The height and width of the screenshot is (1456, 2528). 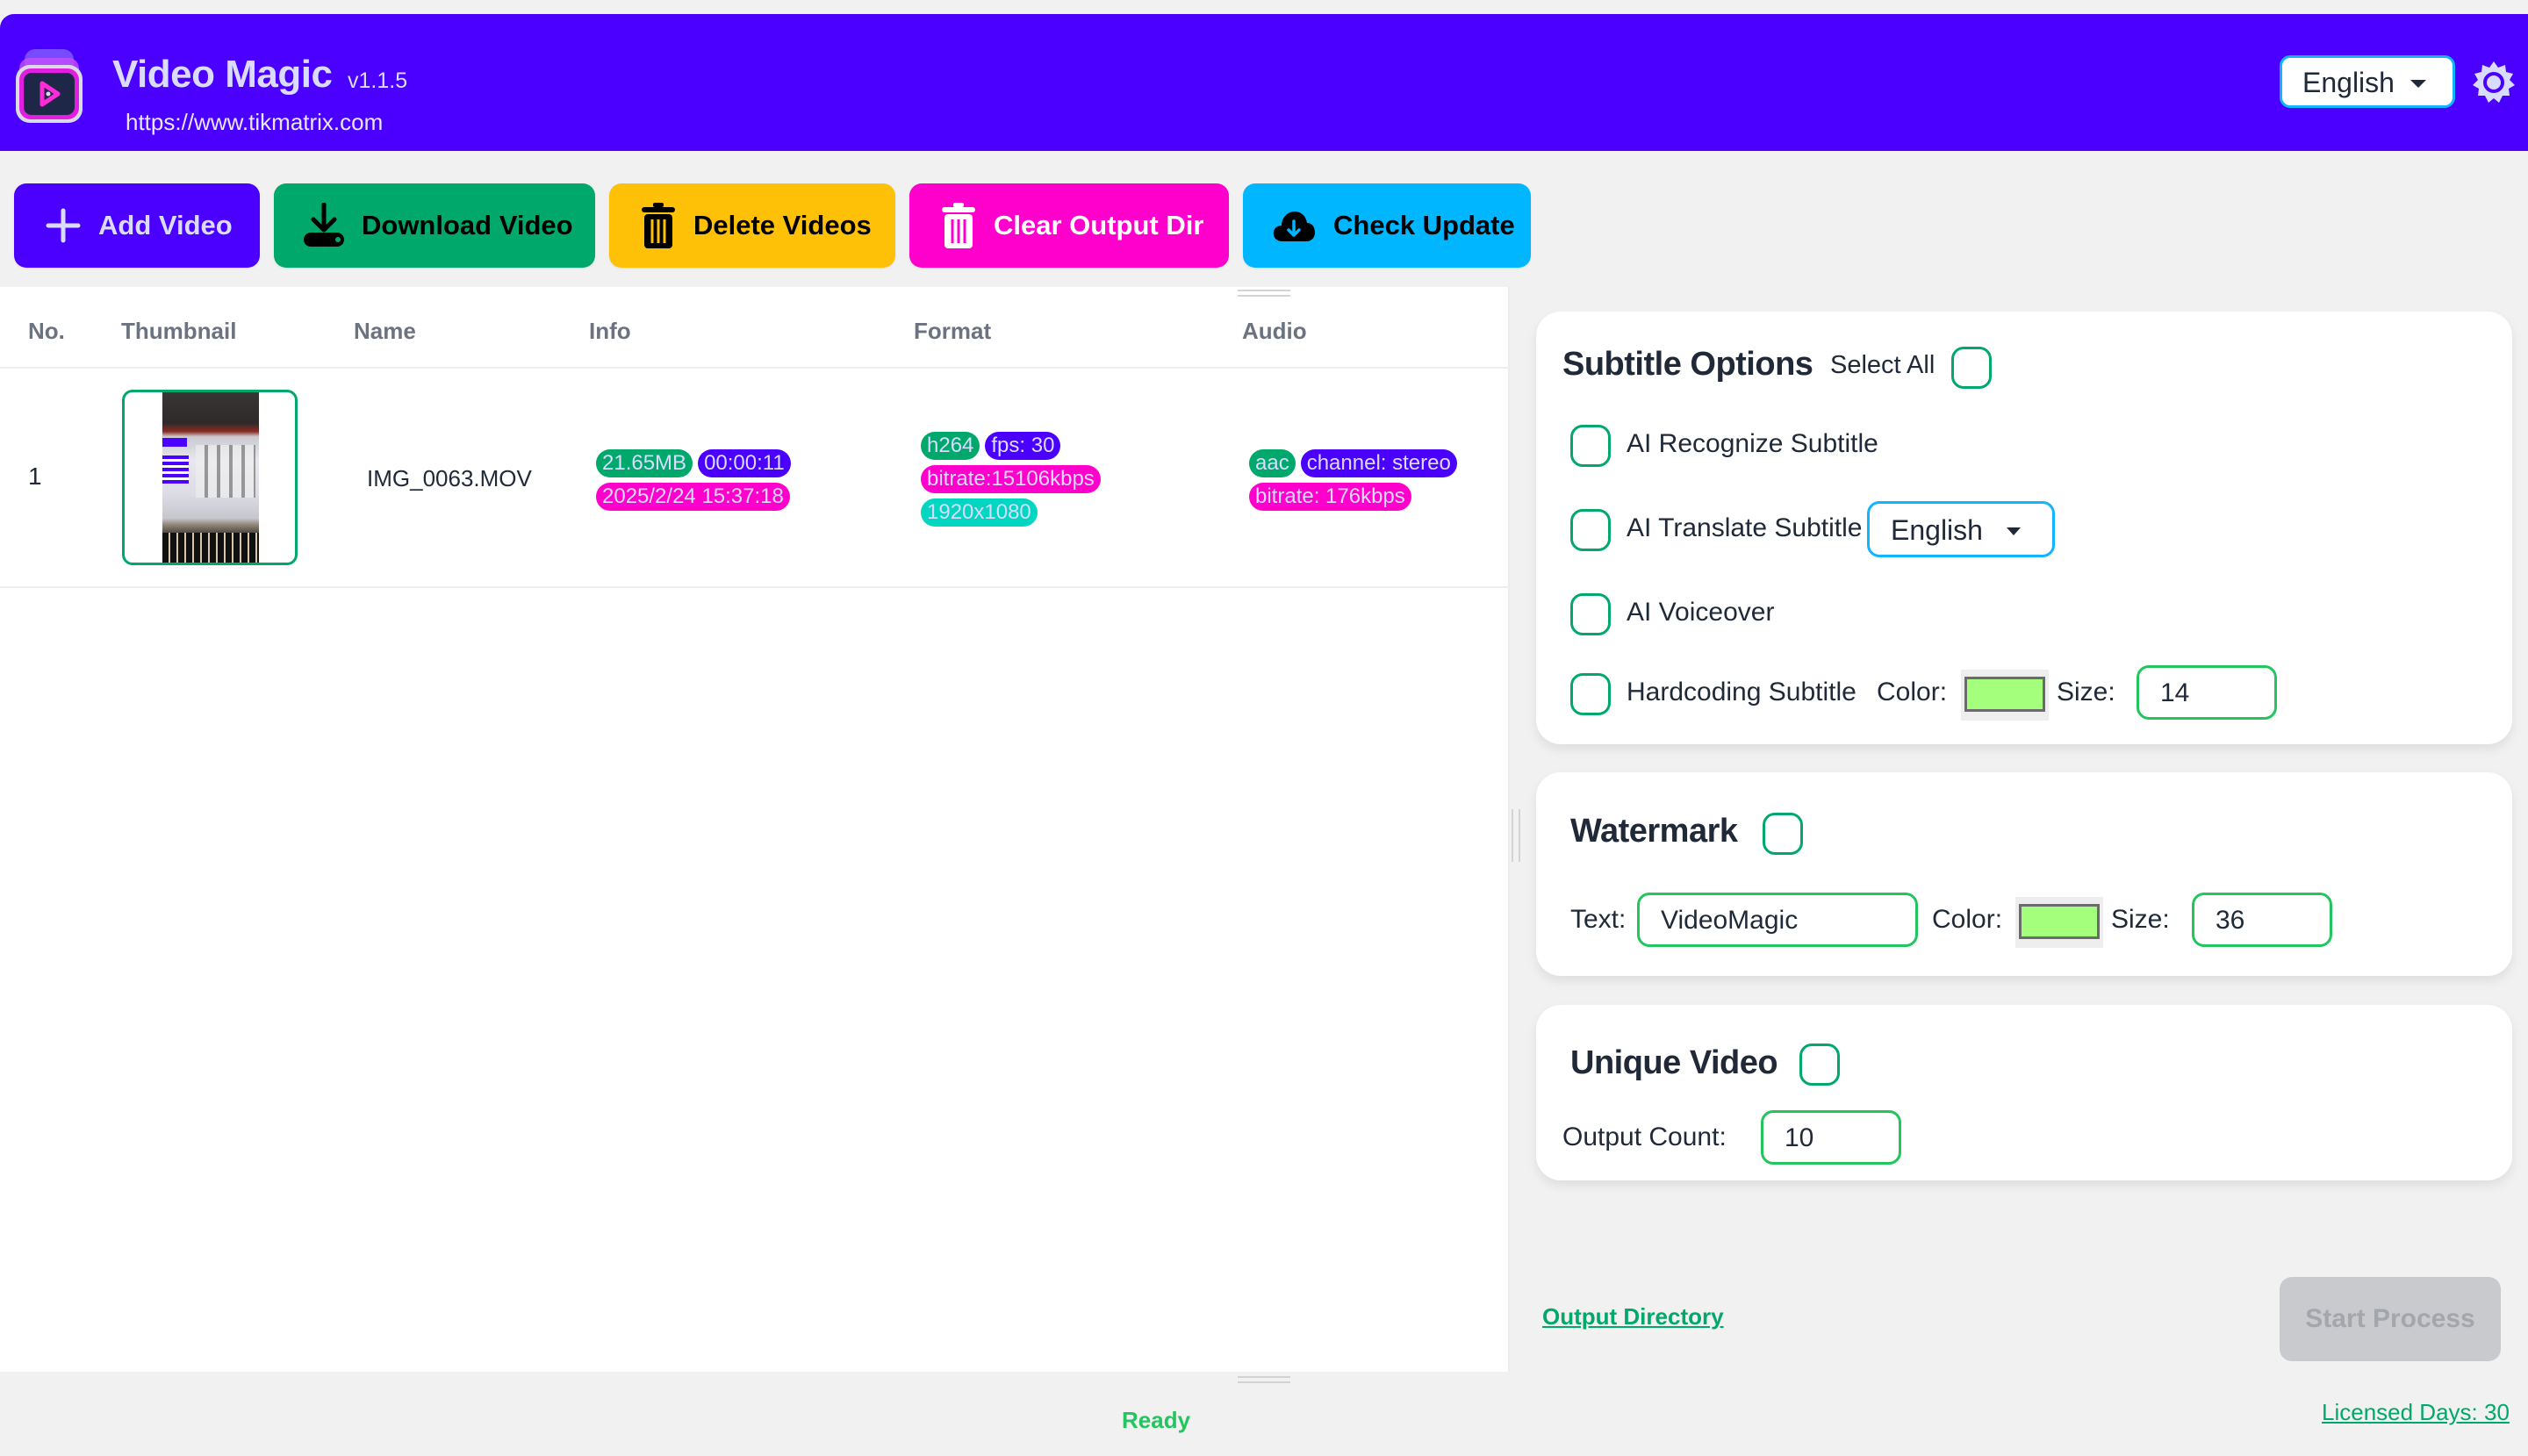 I want to click on delete-videos-label: Delete Videos, so click(x=783, y=225).